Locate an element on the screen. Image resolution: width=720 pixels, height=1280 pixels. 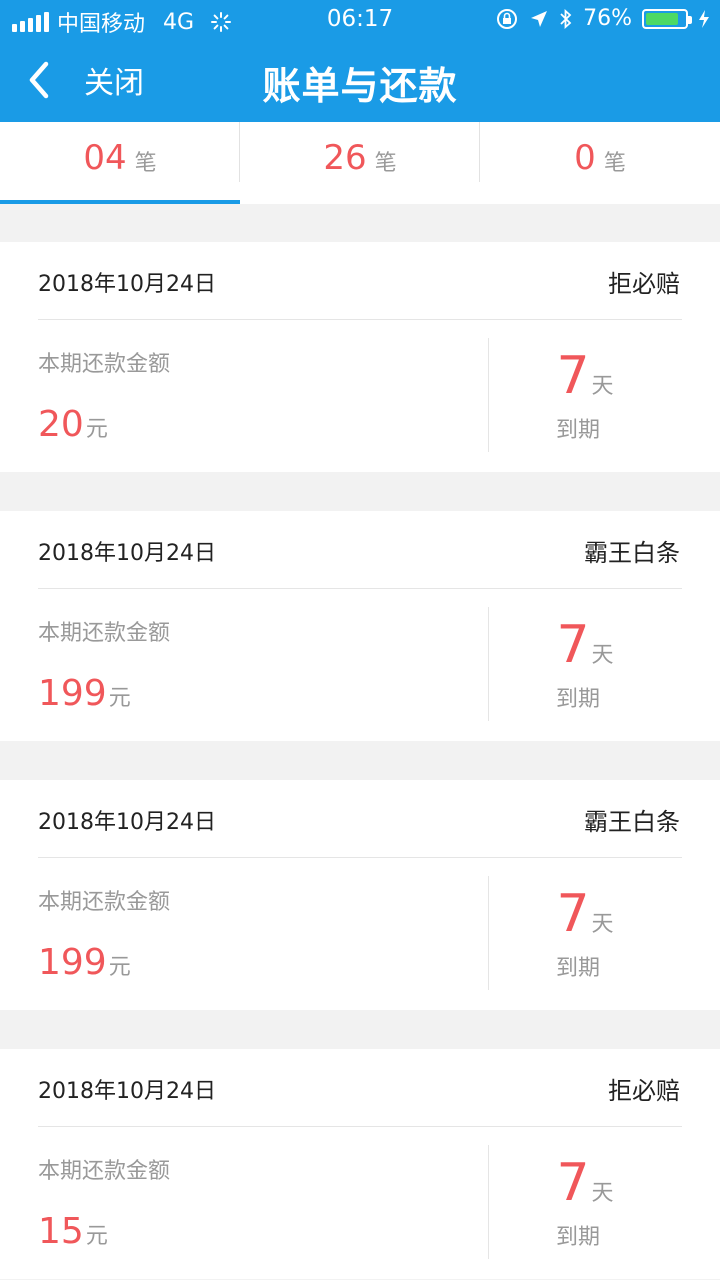
amount-value: 15 is located at coordinates (61, 1231).